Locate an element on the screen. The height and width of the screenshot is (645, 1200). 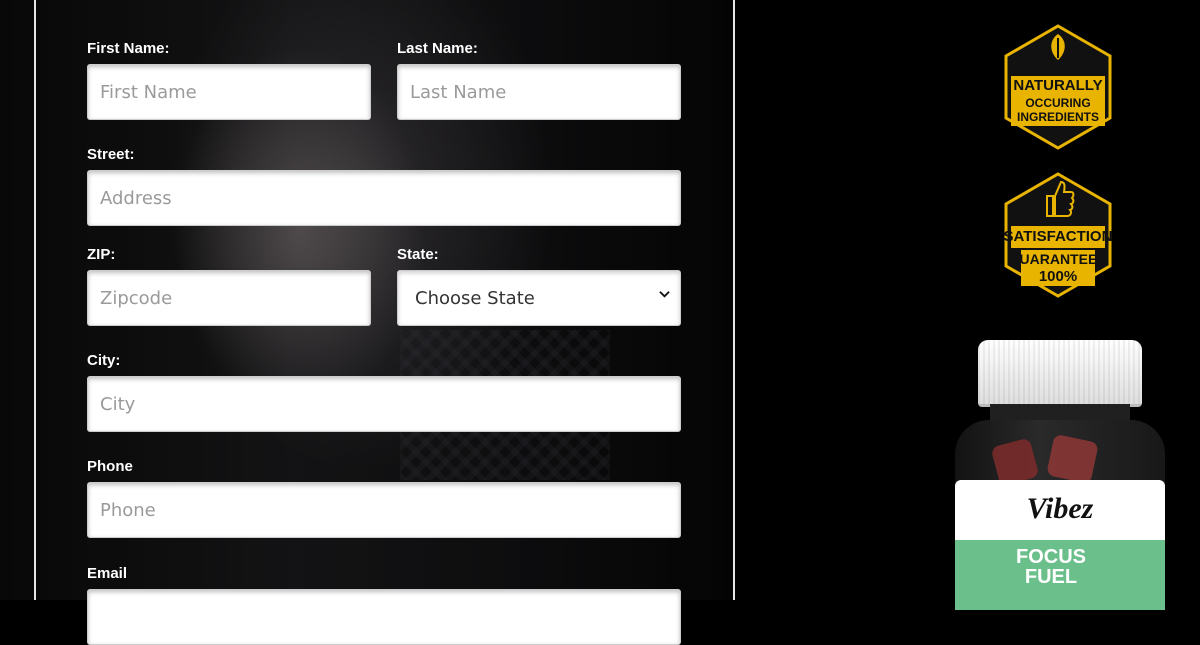
naturally-occurring-badge: NATURALLY OCCURING INGREDIENTS is located at coordinates (1058, 87).